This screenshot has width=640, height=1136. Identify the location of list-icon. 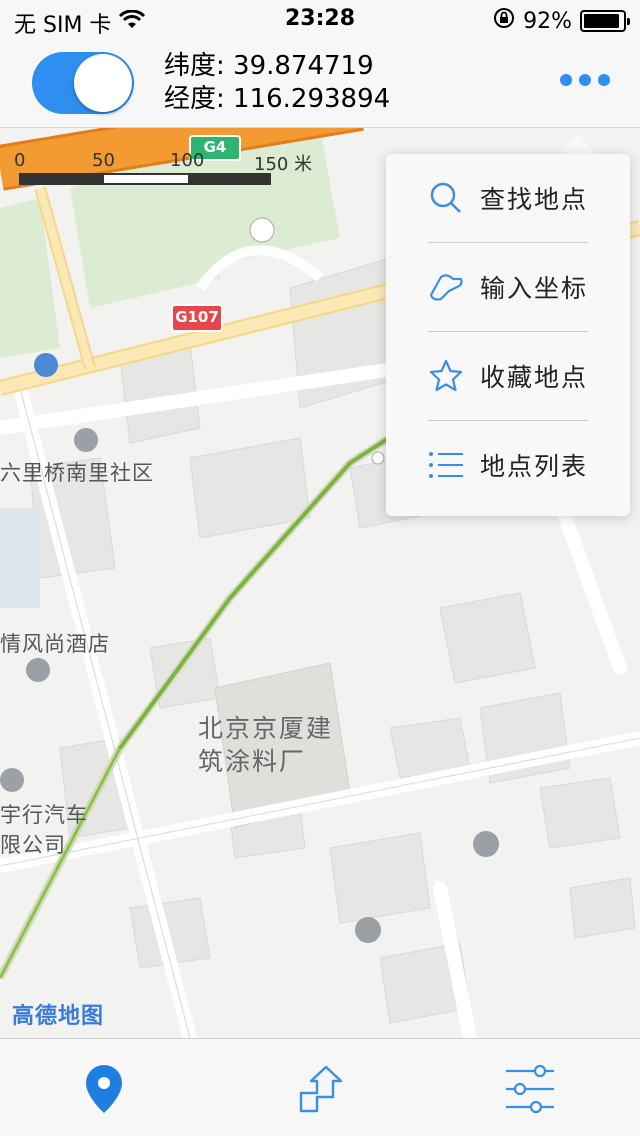
(446, 465).